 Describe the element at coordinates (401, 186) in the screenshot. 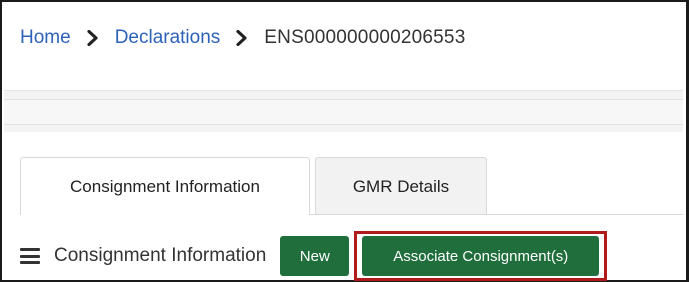

I see `tab-gmr-details: GMR Details` at that location.